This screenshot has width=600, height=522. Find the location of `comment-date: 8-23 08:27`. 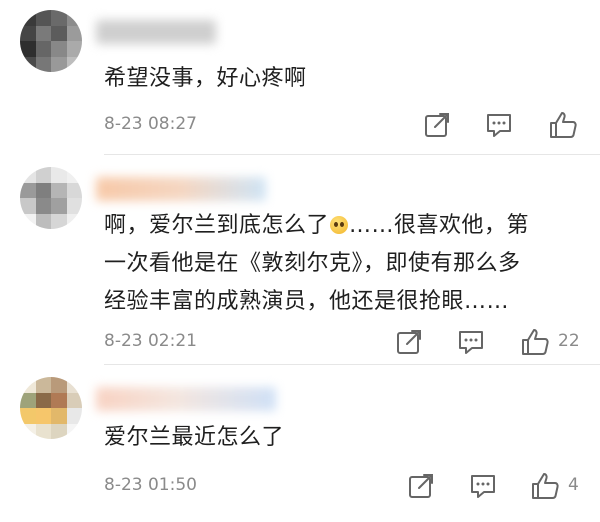

comment-date: 8-23 08:27 is located at coordinates (150, 124).